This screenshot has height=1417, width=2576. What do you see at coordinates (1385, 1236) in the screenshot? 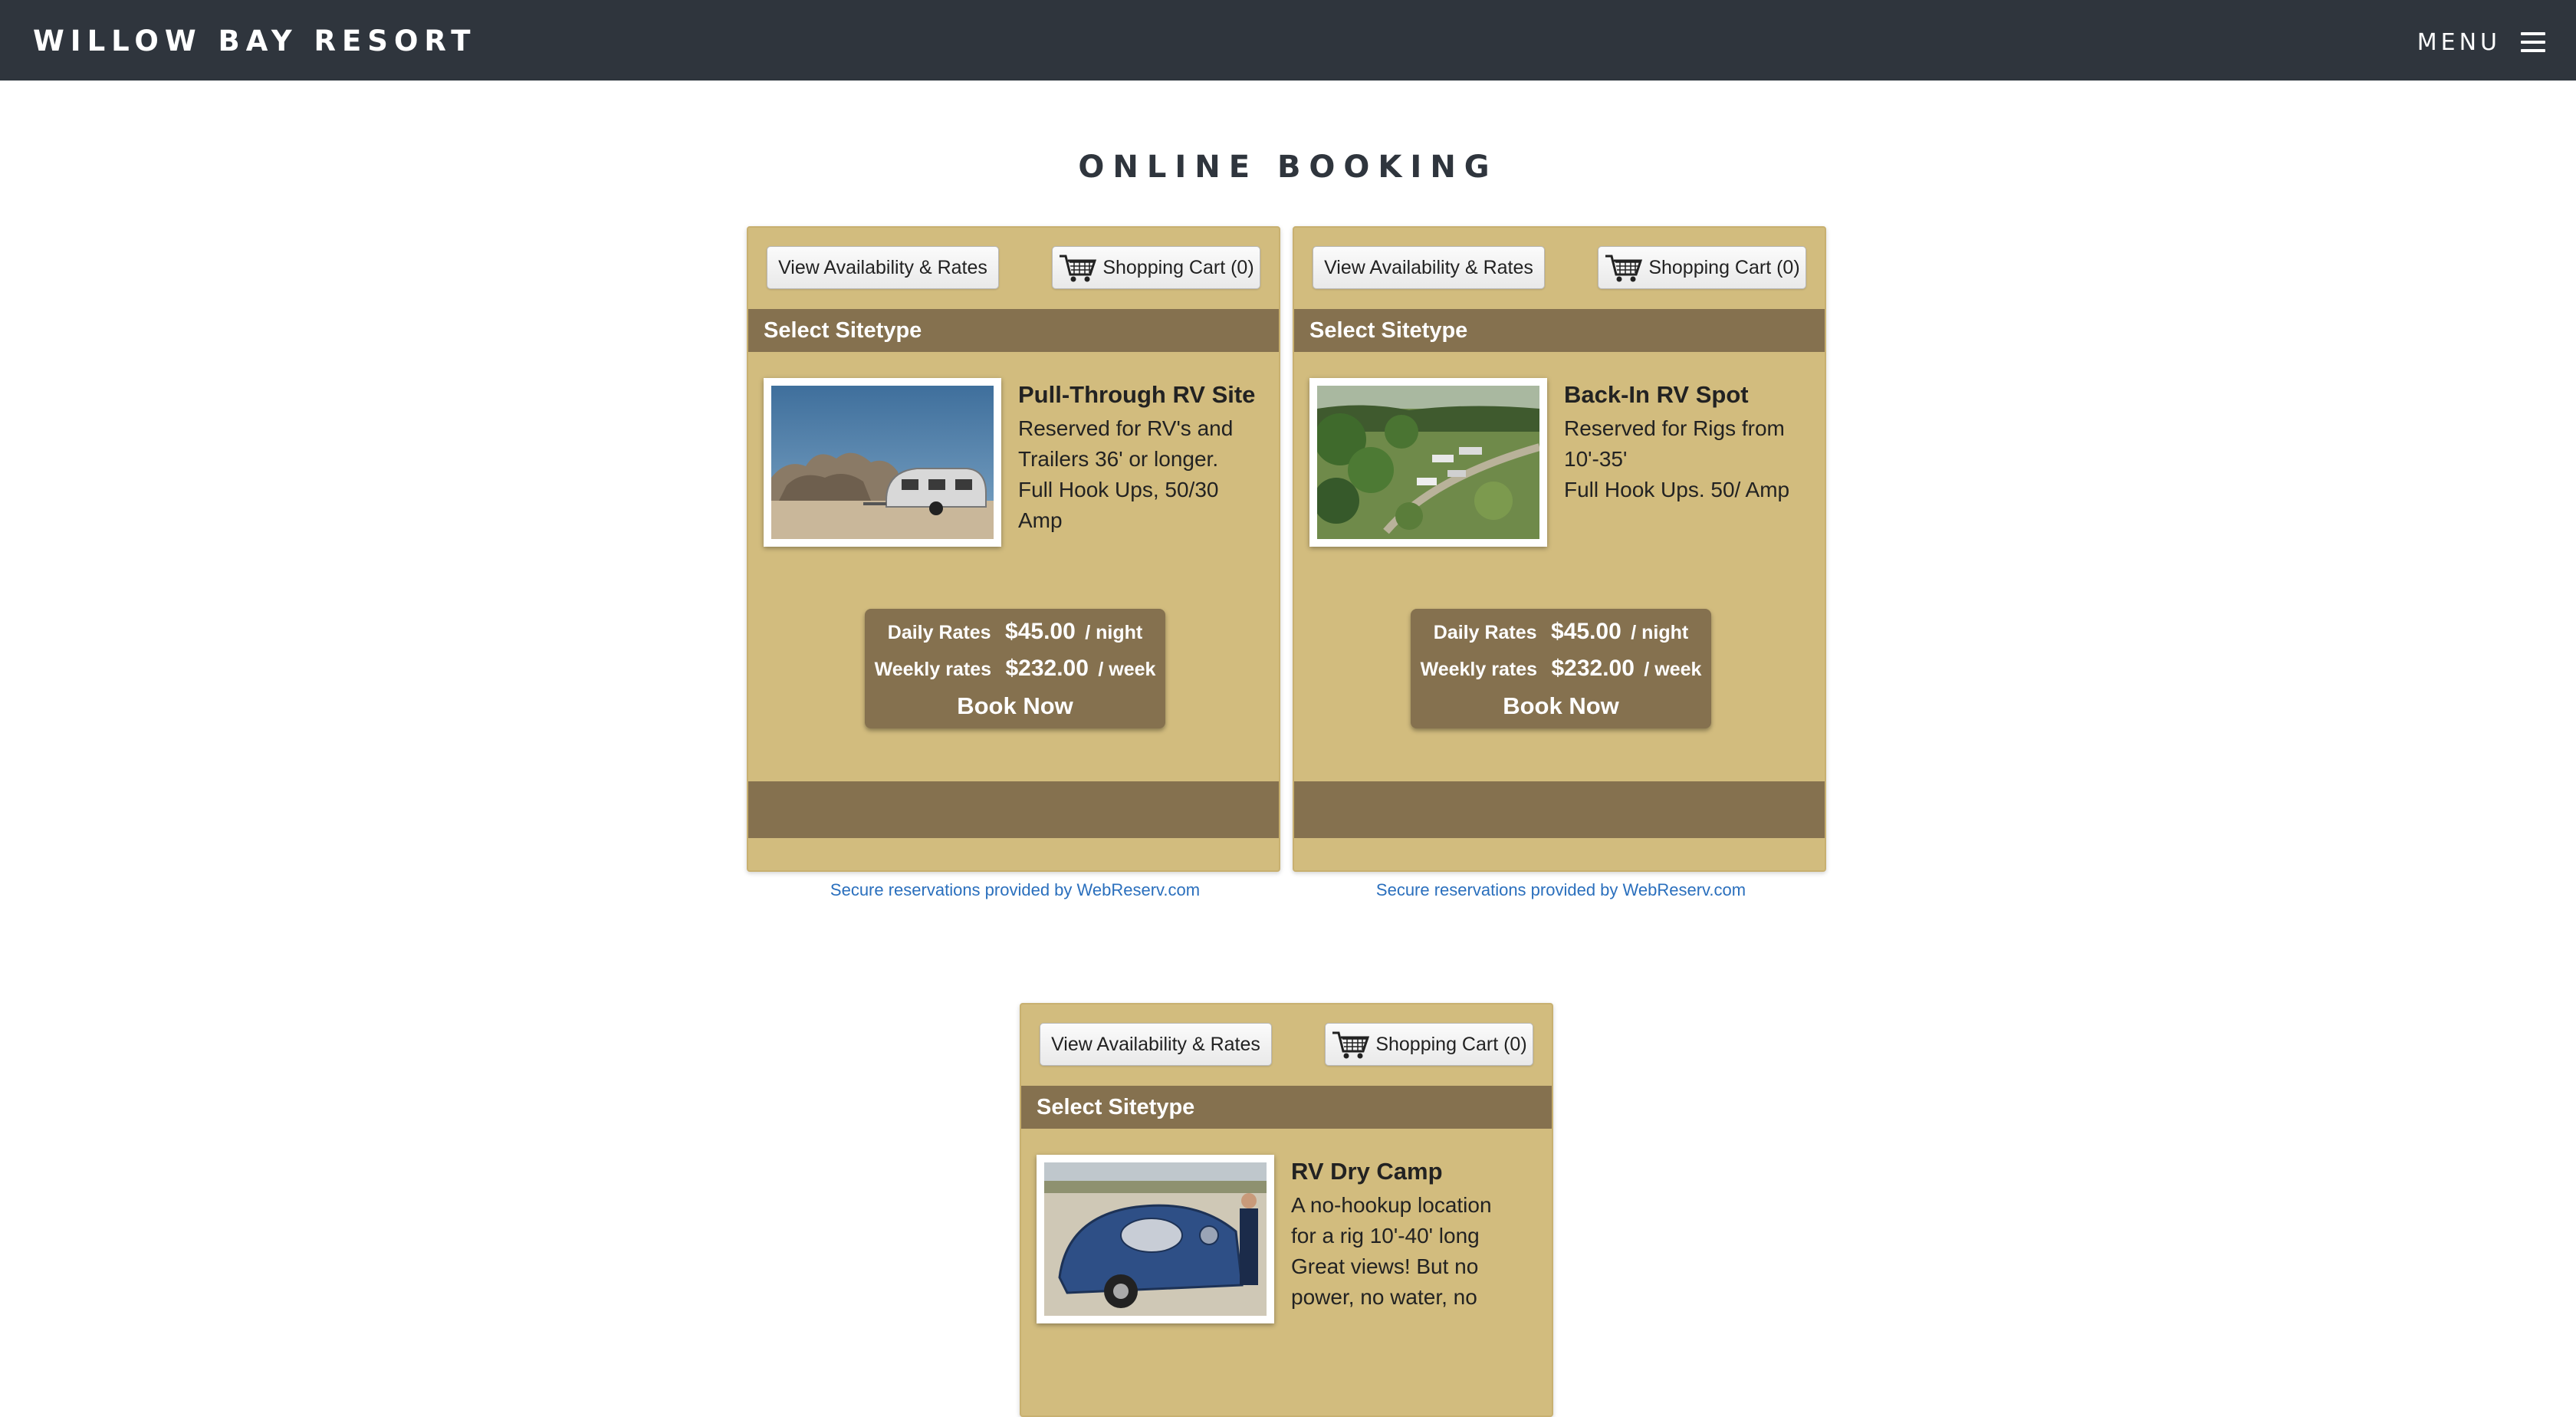
I see `description-line: for a rig 10'-40' long` at bounding box center [1385, 1236].